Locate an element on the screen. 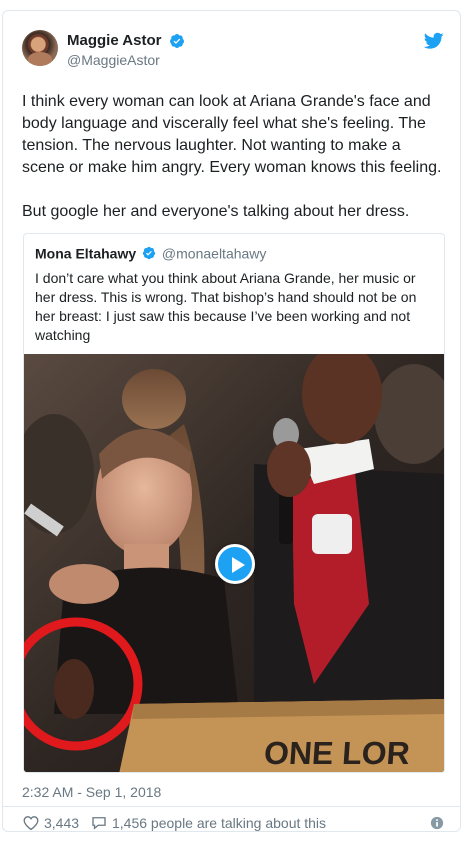  podium-sign-text: ONE LOR is located at coordinates (337, 753).